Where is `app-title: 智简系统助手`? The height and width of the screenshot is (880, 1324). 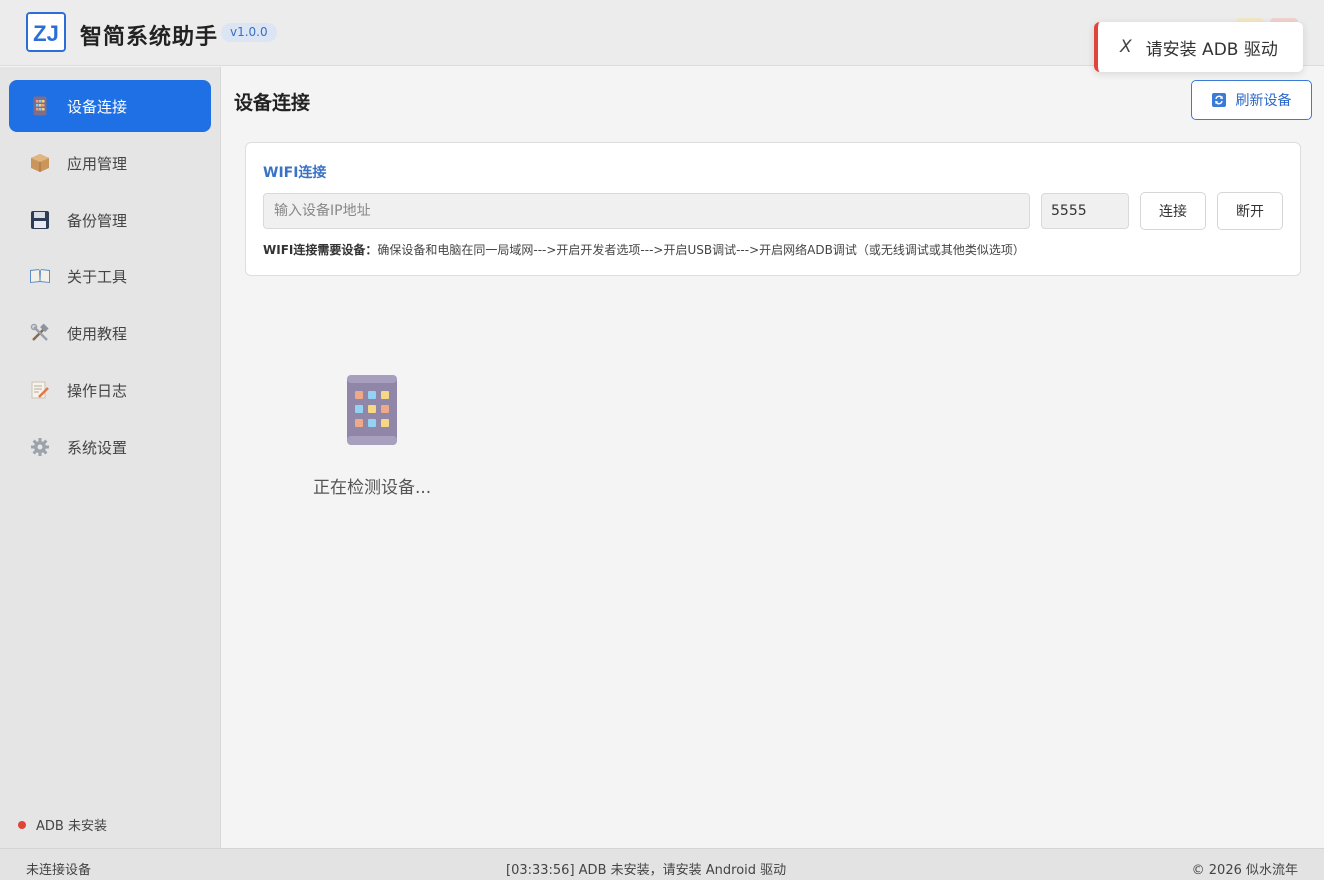 app-title: 智简系统助手 is located at coordinates (149, 37).